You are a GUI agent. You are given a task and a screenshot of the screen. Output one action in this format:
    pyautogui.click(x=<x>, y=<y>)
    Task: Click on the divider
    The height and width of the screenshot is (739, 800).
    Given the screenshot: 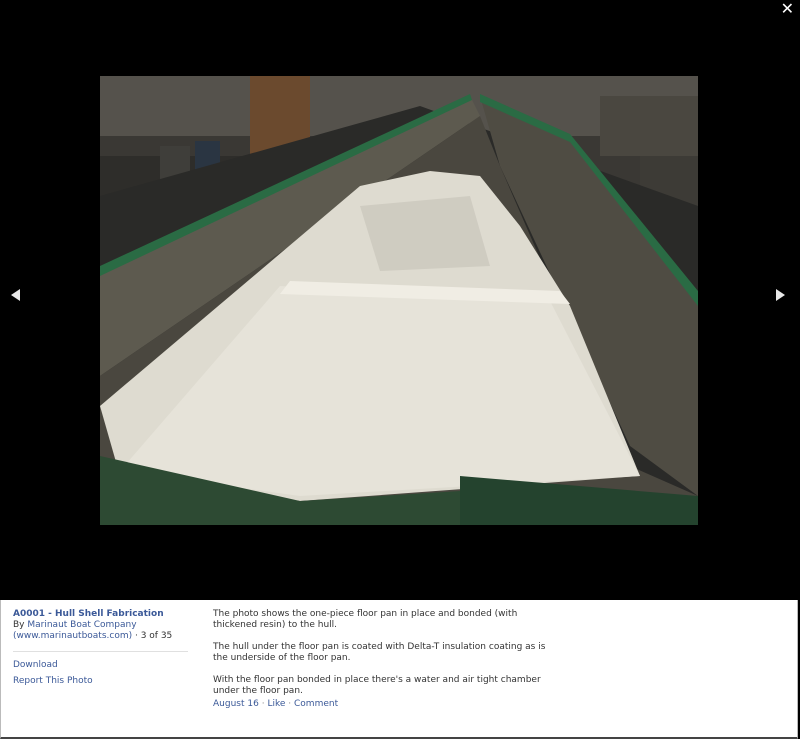 What is the action you would take?
    pyautogui.click(x=100, y=651)
    